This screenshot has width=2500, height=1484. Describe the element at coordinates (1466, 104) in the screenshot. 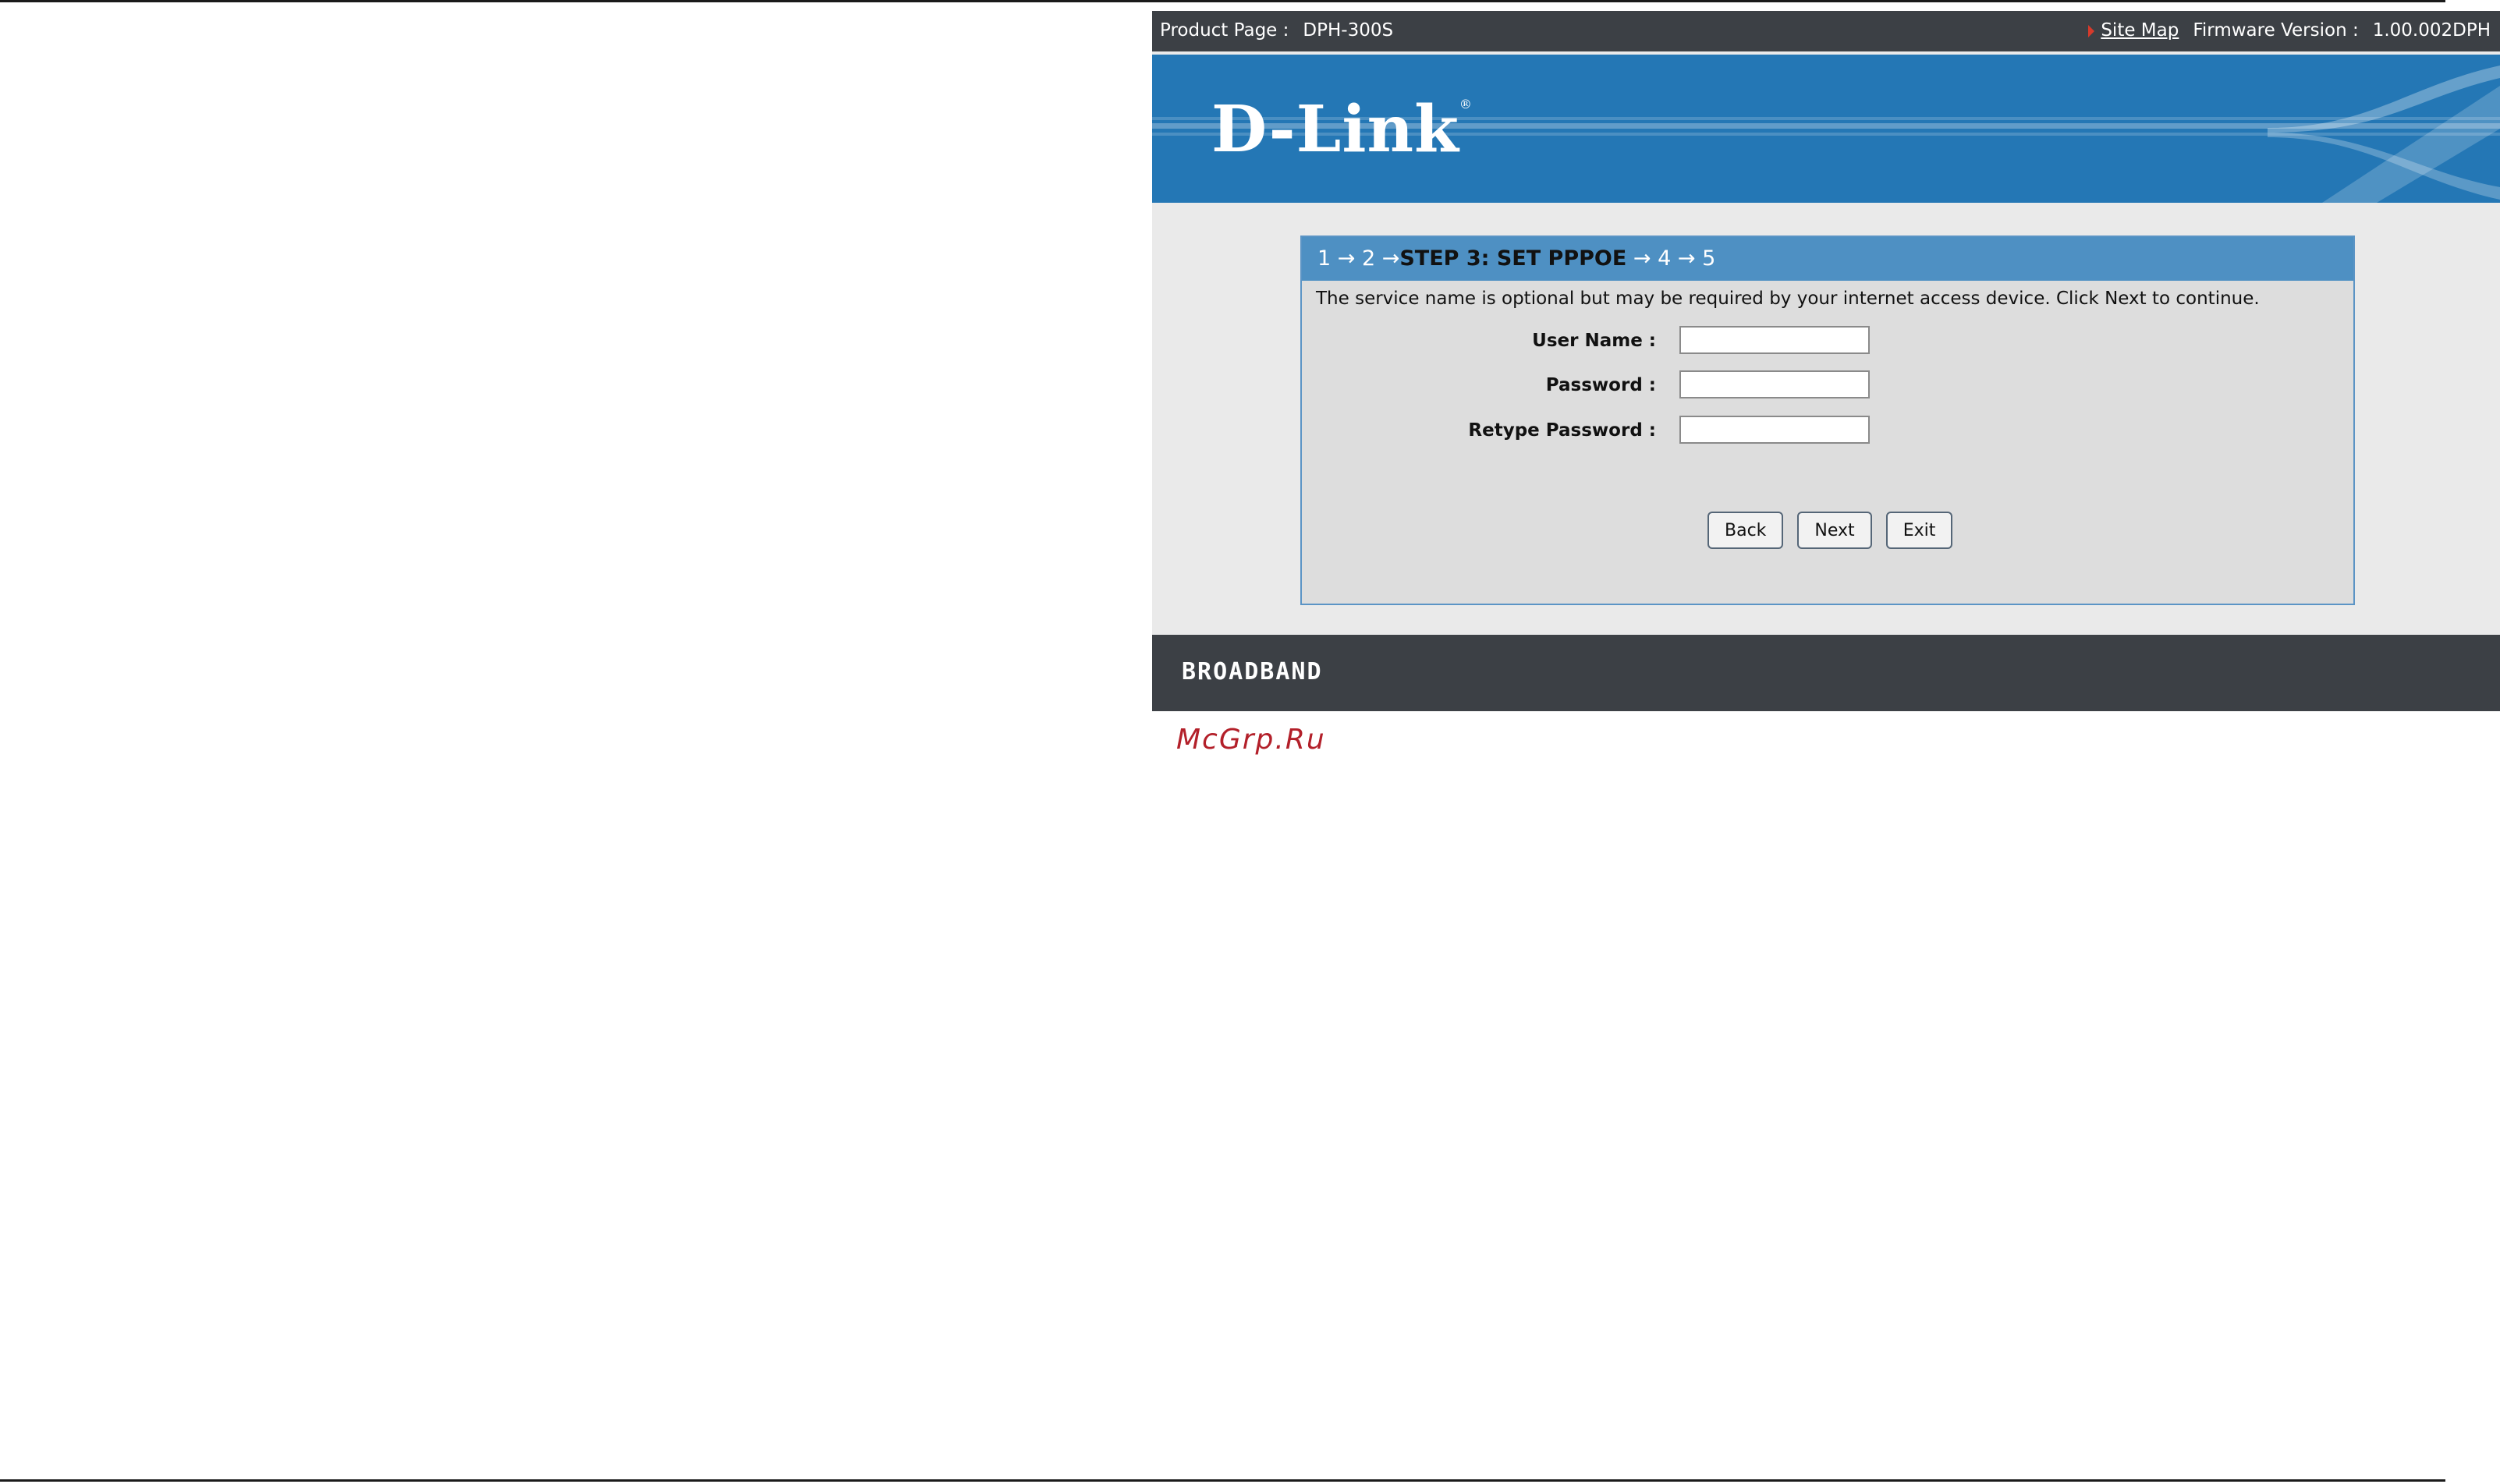

I see `registered-mark: ®` at that location.